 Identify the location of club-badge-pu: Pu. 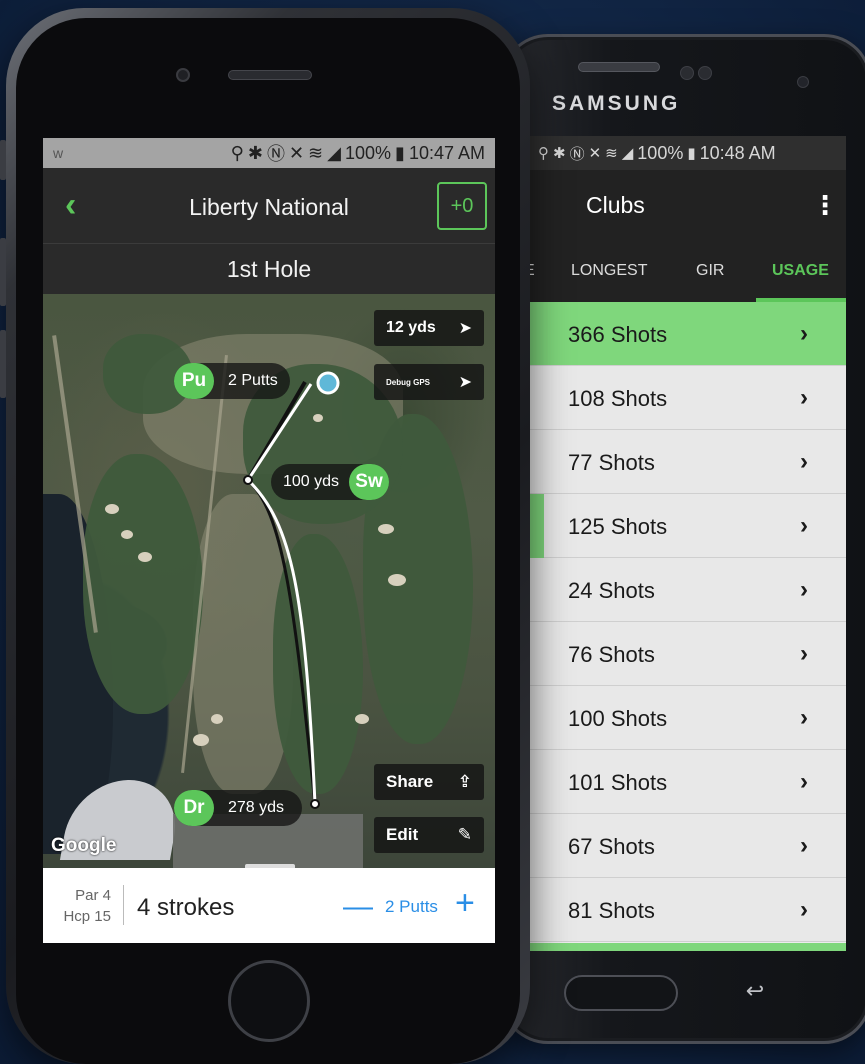
(194, 381).